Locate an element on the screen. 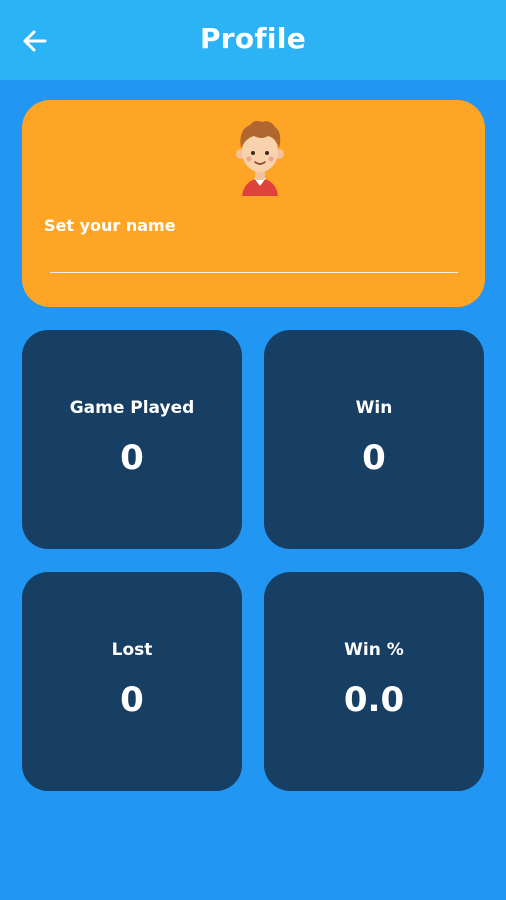 This screenshot has width=506, height=900. app-bar: Profile is located at coordinates (253, 40).